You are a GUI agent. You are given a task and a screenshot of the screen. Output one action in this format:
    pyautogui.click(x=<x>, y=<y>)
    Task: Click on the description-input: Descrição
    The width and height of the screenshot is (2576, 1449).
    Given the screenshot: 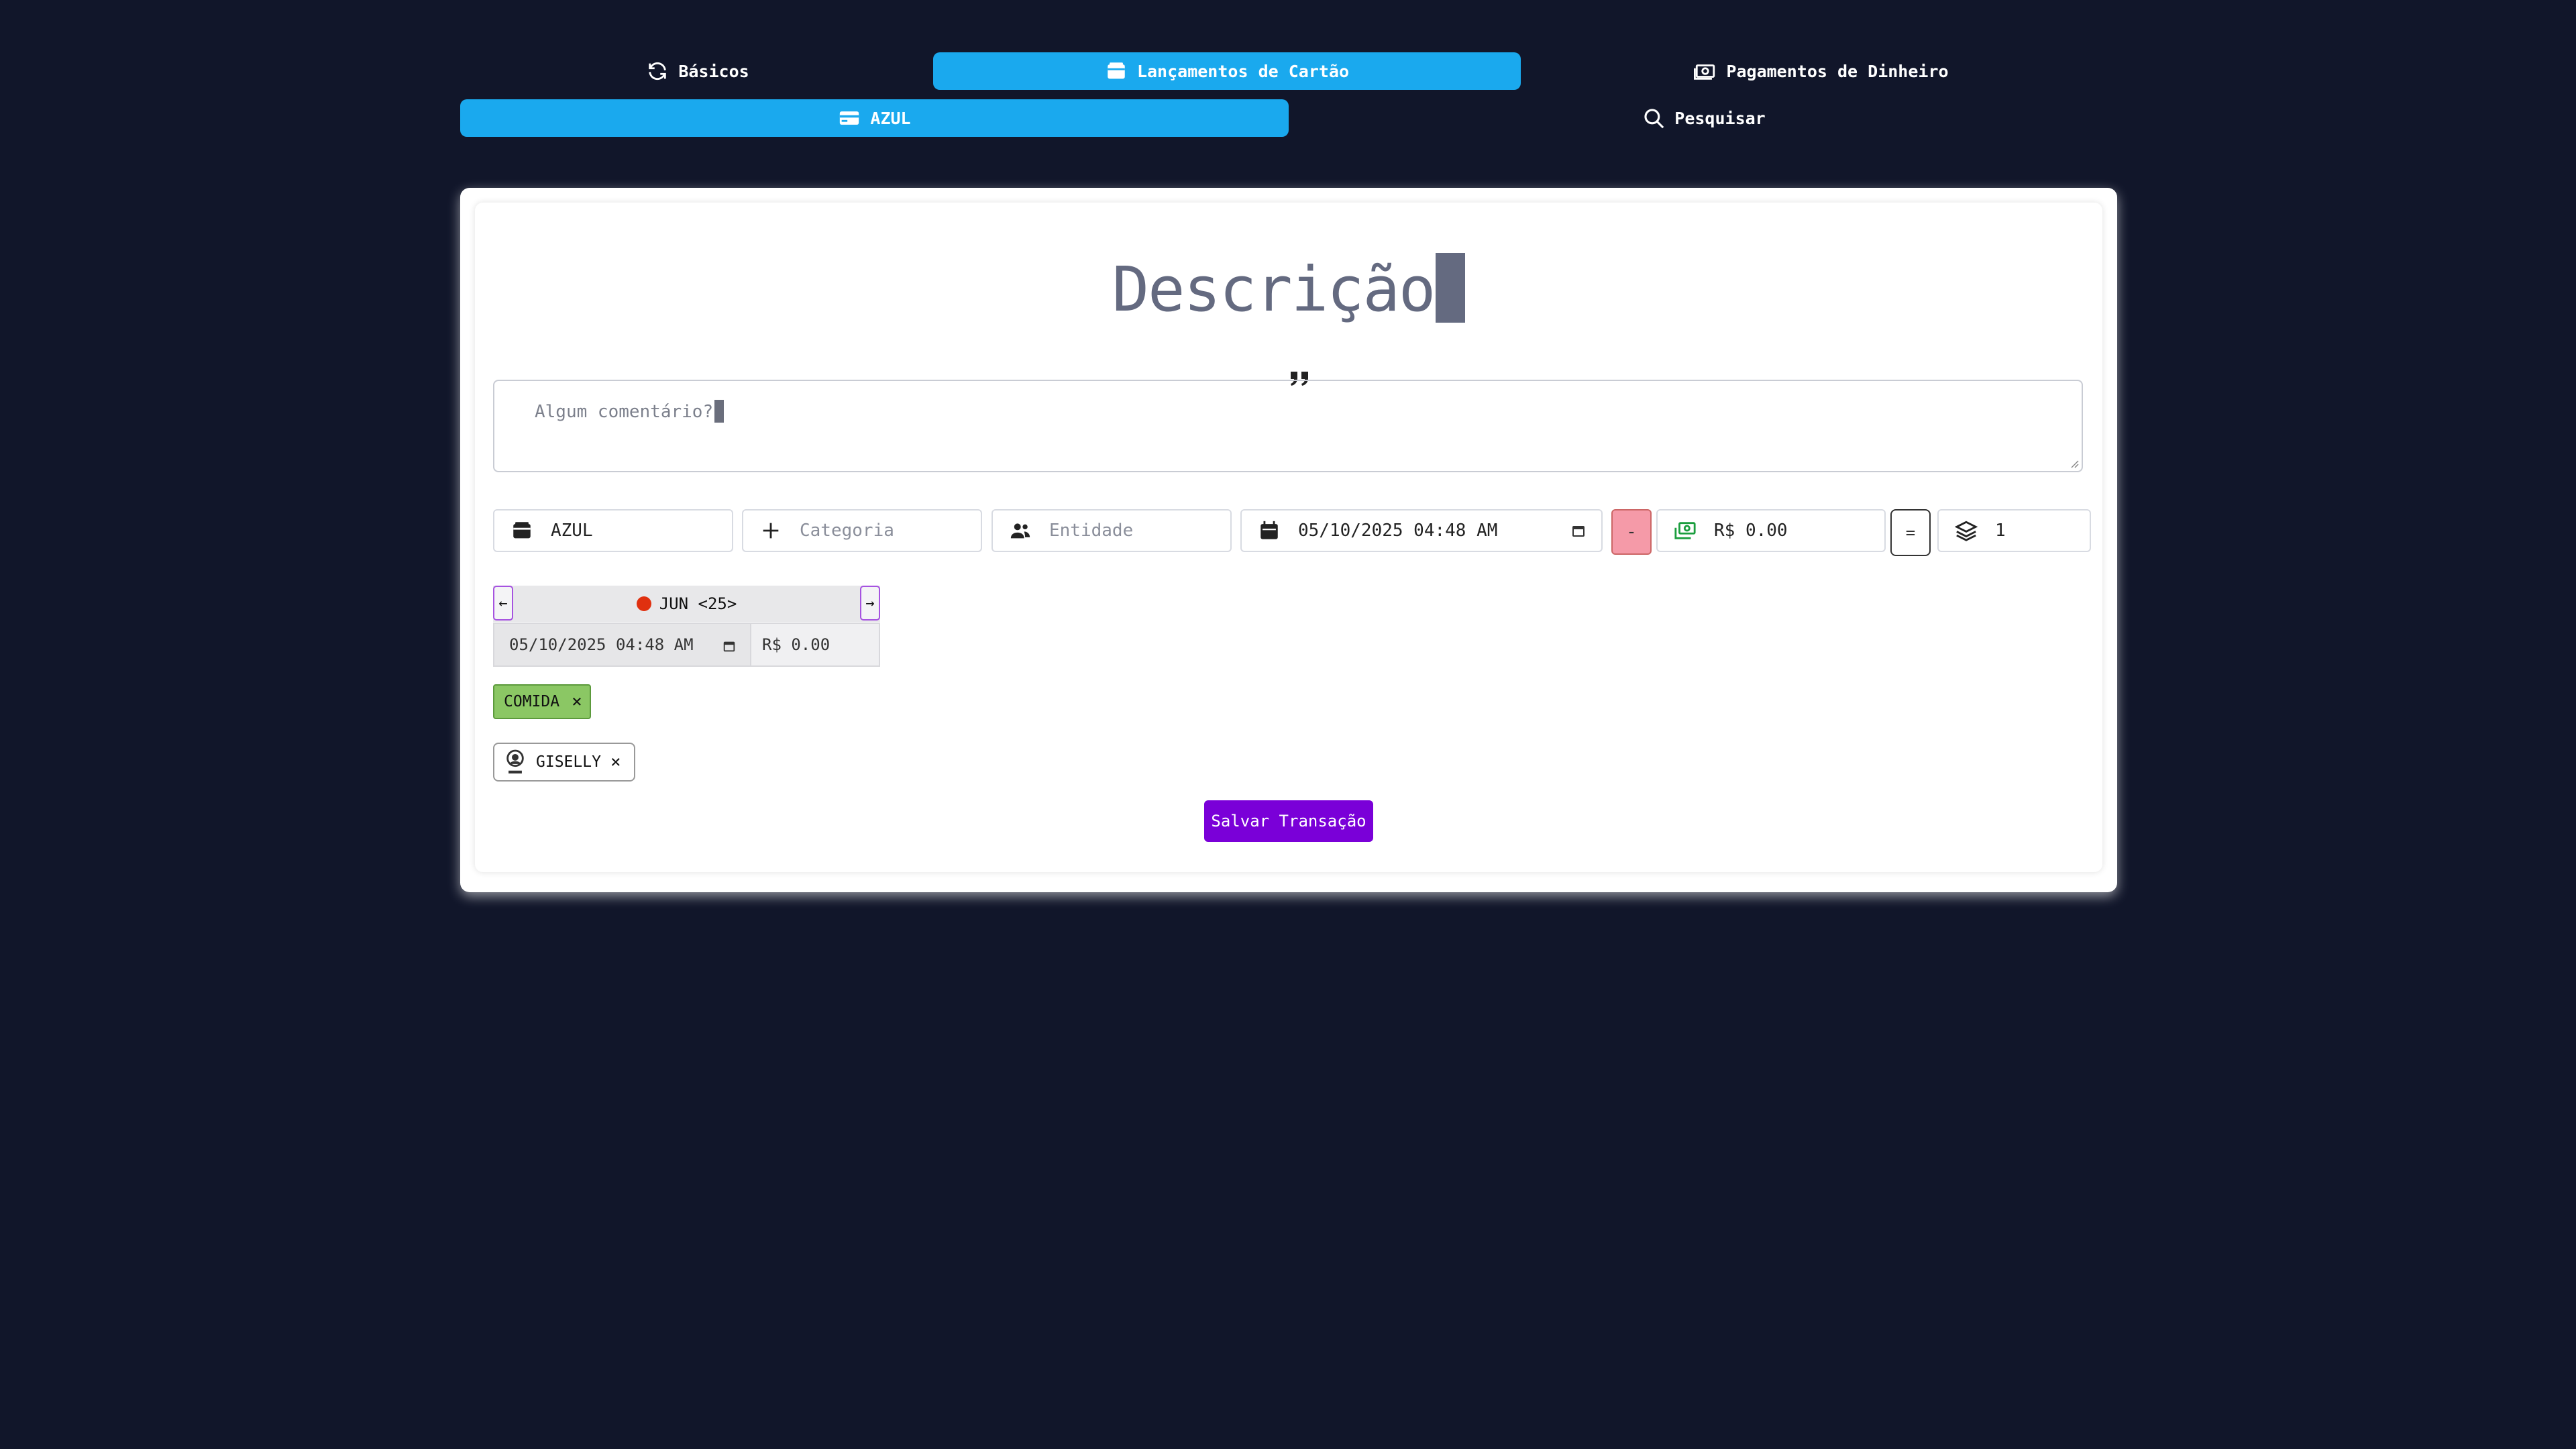 What is the action you would take?
    pyautogui.click(x=1288, y=289)
    